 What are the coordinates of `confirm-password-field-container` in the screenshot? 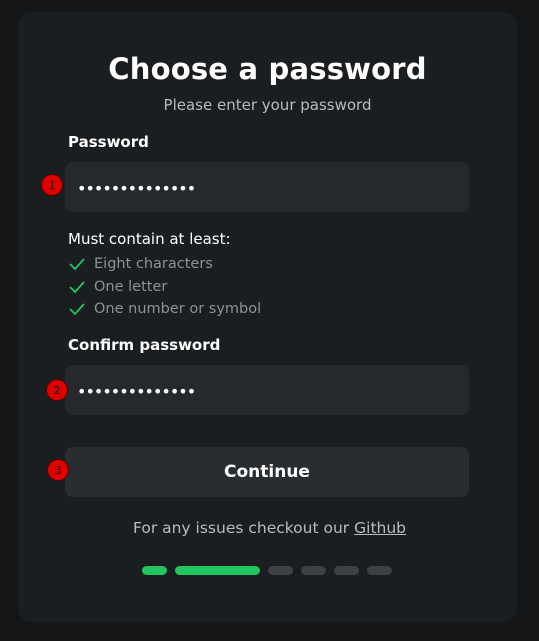 It's located at (267, 391).